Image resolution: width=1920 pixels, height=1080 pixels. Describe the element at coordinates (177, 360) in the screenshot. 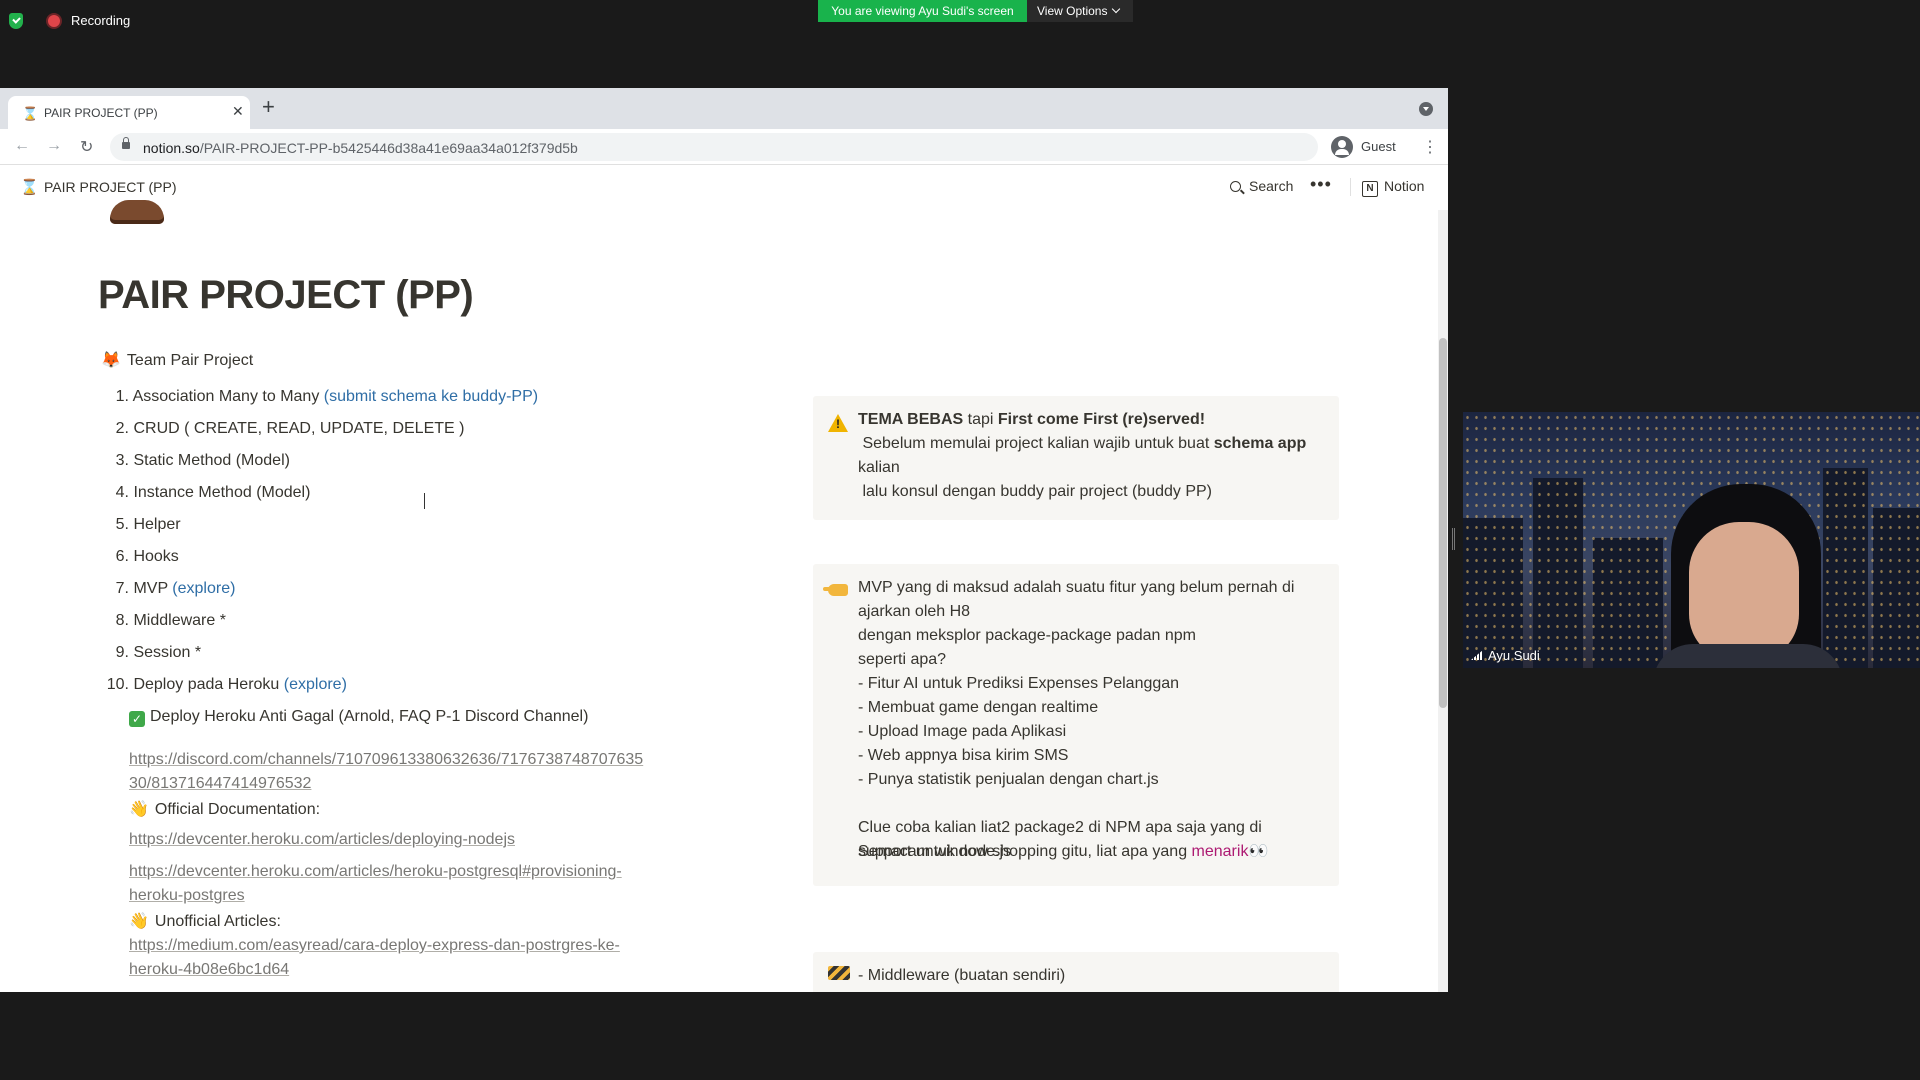

I see `team-heading: 🦊 Team Pair Project` at that location.